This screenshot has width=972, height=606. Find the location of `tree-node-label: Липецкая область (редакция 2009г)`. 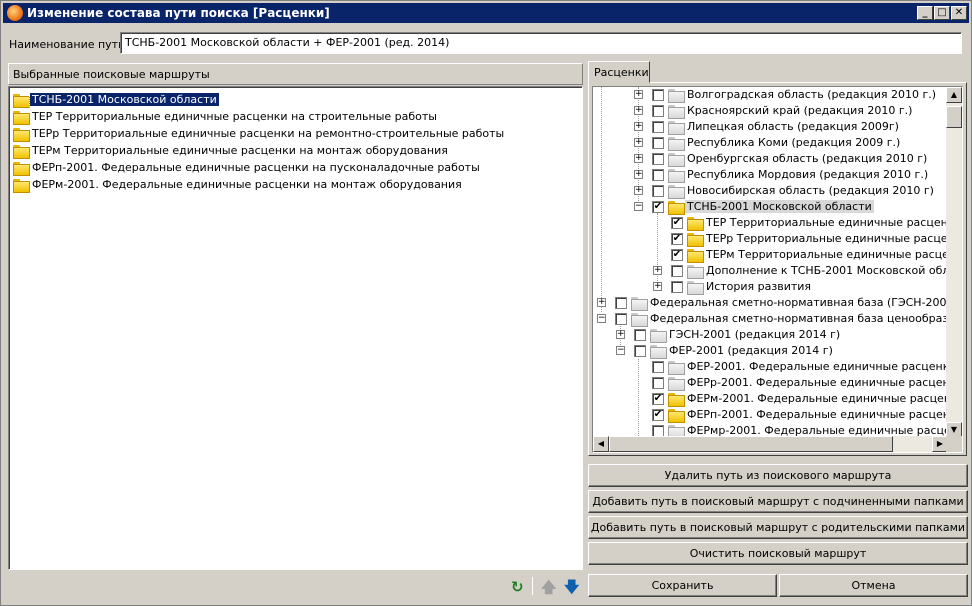

tree-node-label: Липецкая область (редакция 2009г) is located at coordinates (793, 126).